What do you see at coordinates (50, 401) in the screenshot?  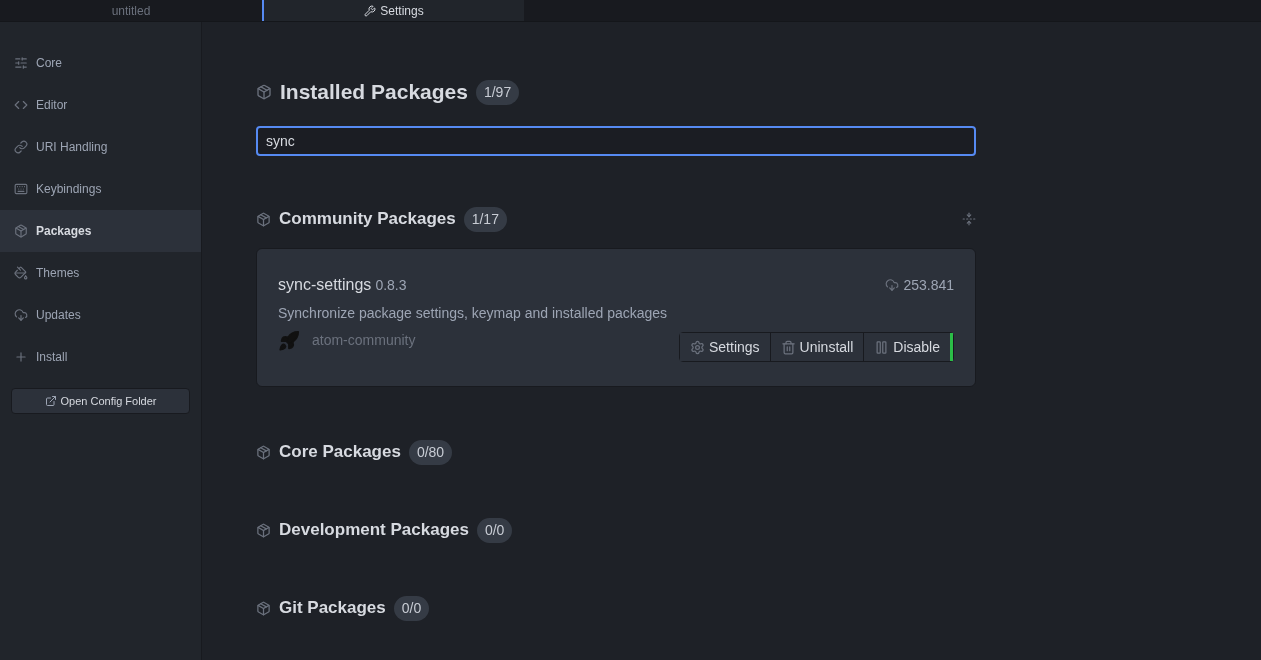 I see `external-link-icon` at bounding box center [50, 401].